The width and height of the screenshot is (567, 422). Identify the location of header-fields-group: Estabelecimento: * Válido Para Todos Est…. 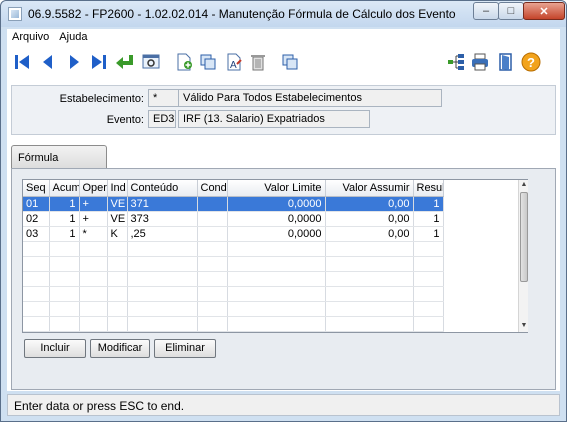
(283, 110).